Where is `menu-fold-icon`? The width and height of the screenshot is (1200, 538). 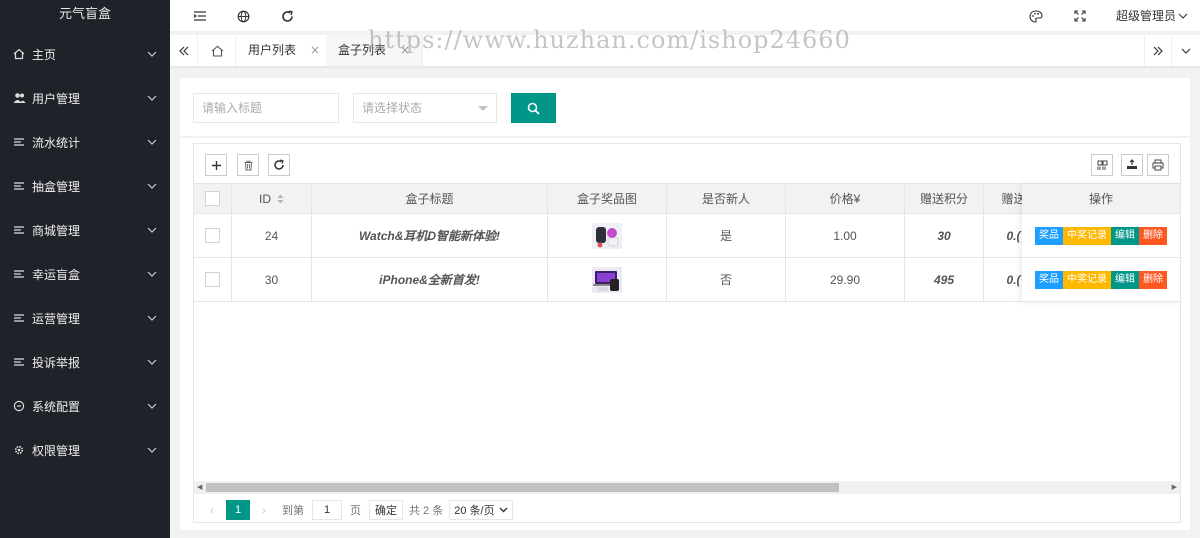 menu-fold-icon is located at coordinates (200, 16).